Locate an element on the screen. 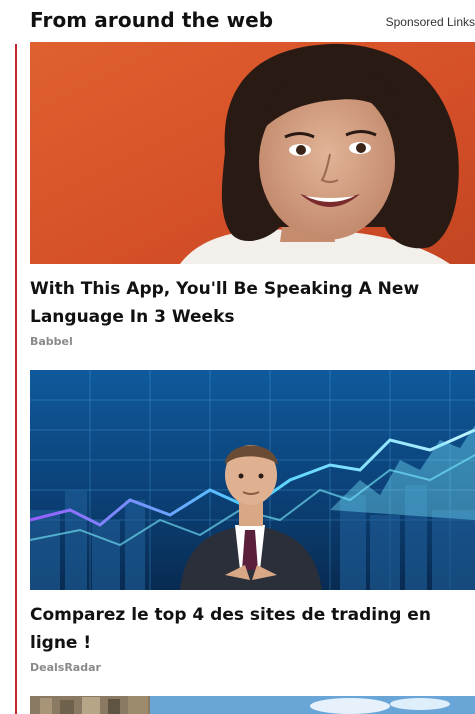 This screenshot has height=714, width=475. widget-title: From around the web is located at coordinates (152, 20).